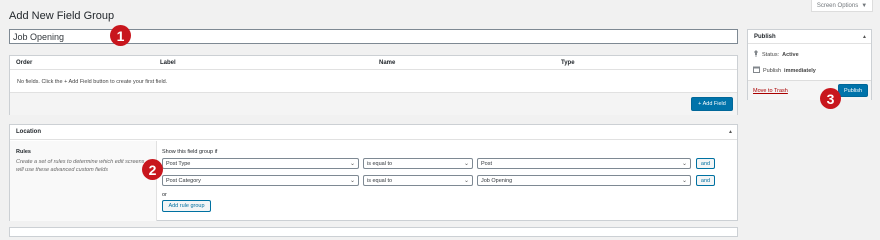  I want to click on rule-param-select: Post Type ⌄, so click(260, 163).